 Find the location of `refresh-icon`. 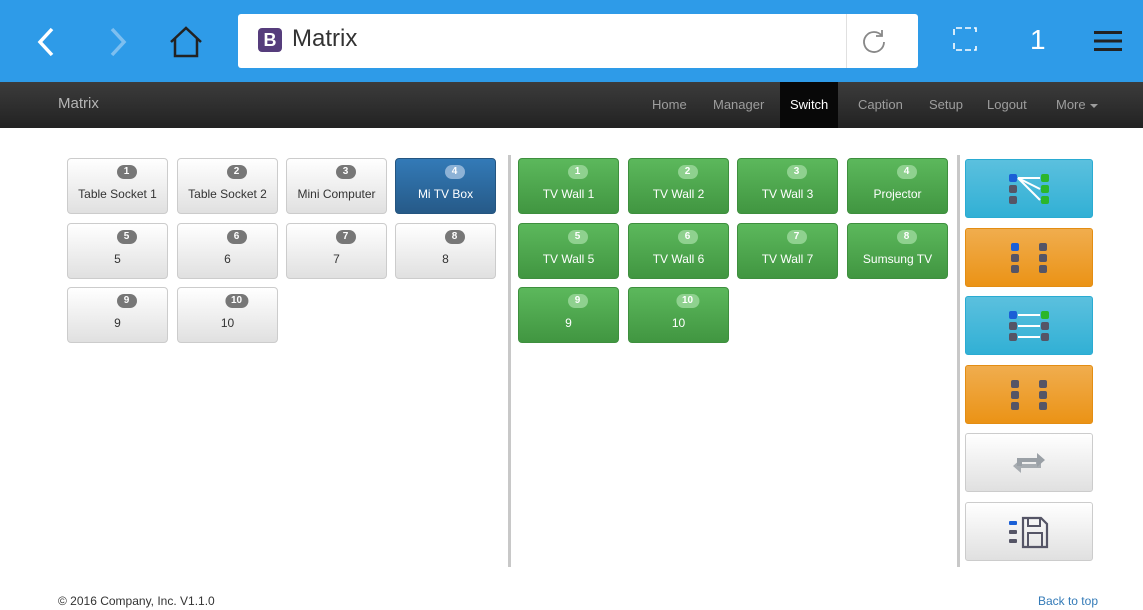

refresh-icon is located at coordinates (1029, 462).